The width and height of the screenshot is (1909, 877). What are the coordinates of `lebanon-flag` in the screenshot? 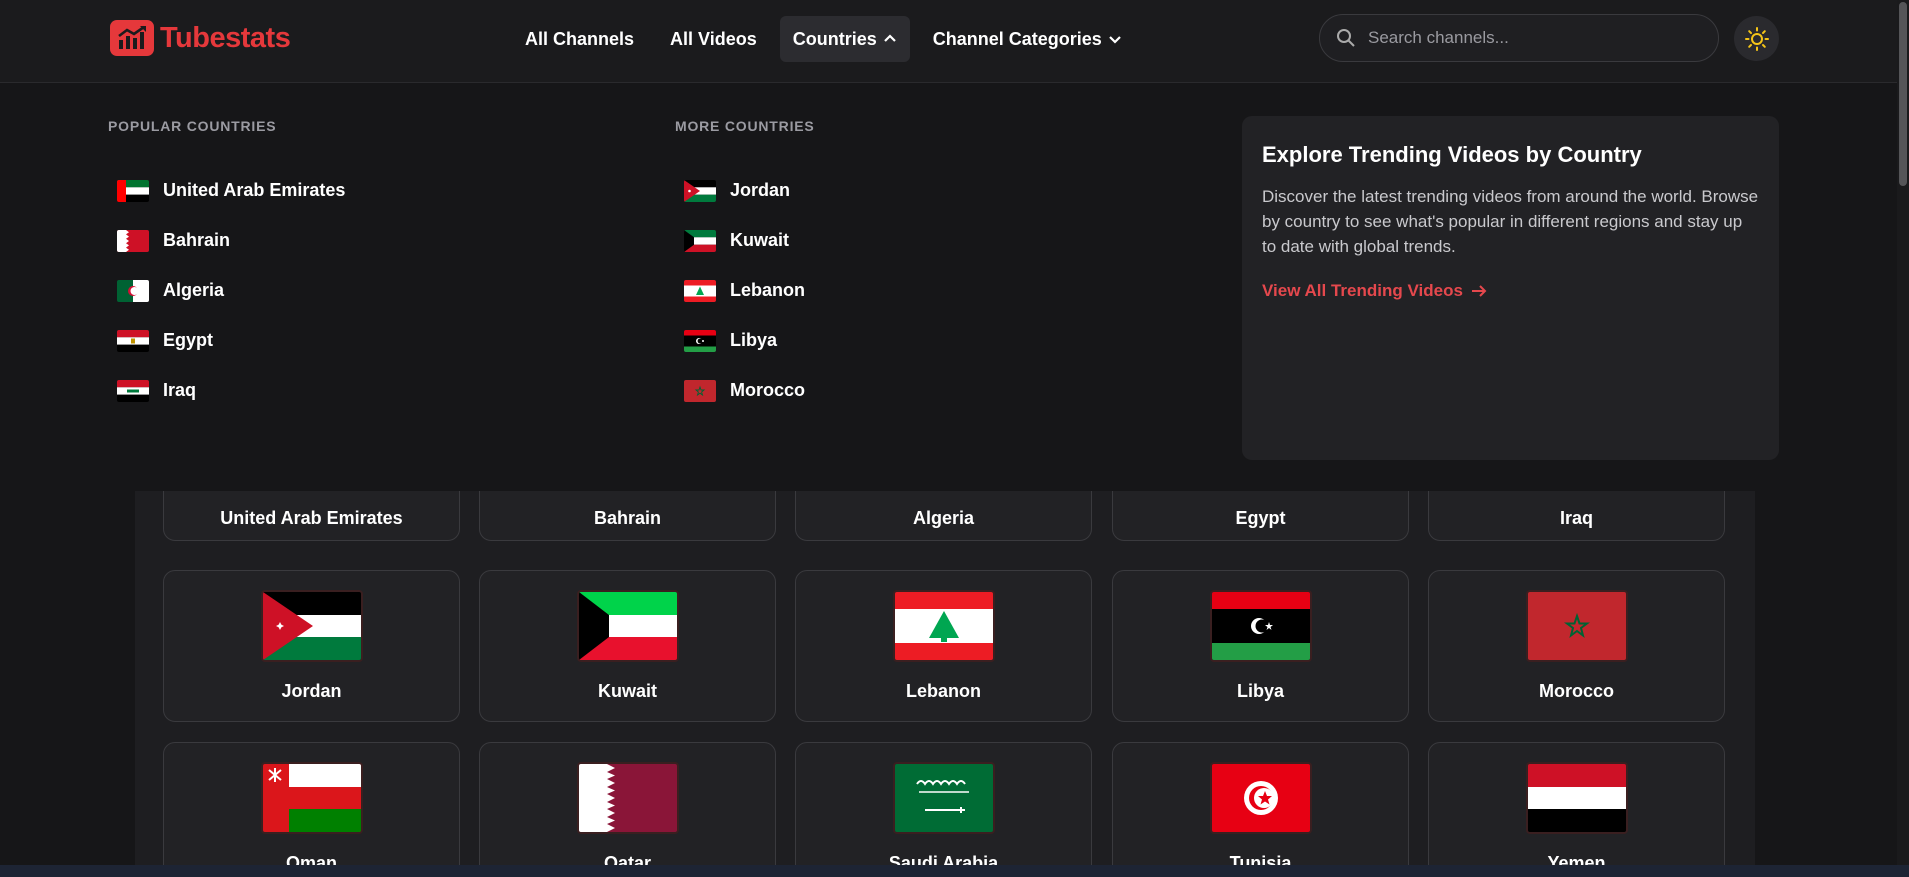 It's located at (944, 626).